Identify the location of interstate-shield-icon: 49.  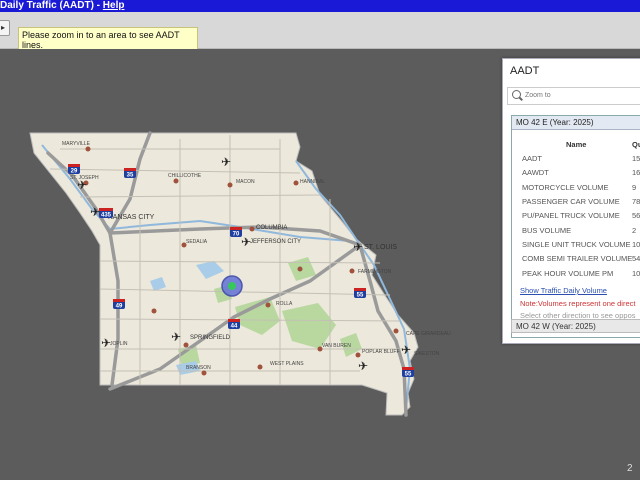
(119, 304).